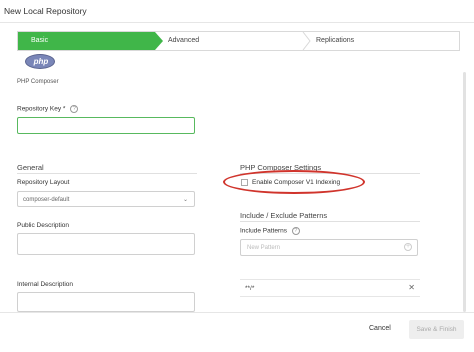 This screenshot has height=352, width=474. I want to click on cut-off-content, so click(262, 313).